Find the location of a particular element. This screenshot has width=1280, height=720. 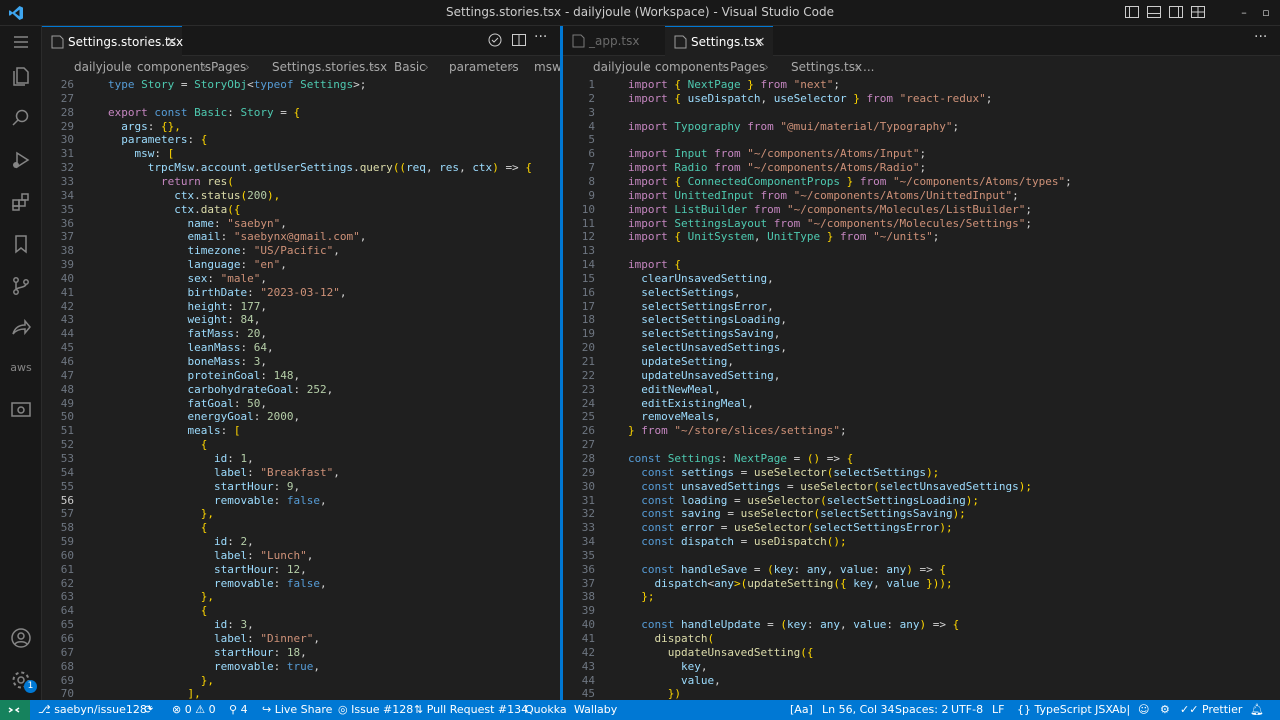

code-line: 28 export const Basic: Story = { is located at coordinates (294, 113).